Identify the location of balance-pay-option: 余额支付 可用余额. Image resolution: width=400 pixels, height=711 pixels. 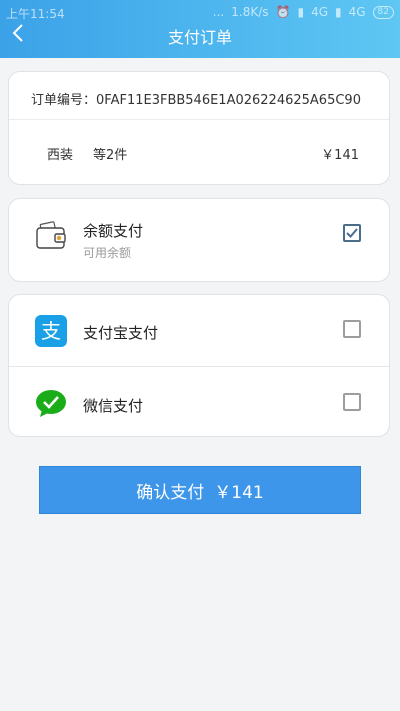
(199, 241).